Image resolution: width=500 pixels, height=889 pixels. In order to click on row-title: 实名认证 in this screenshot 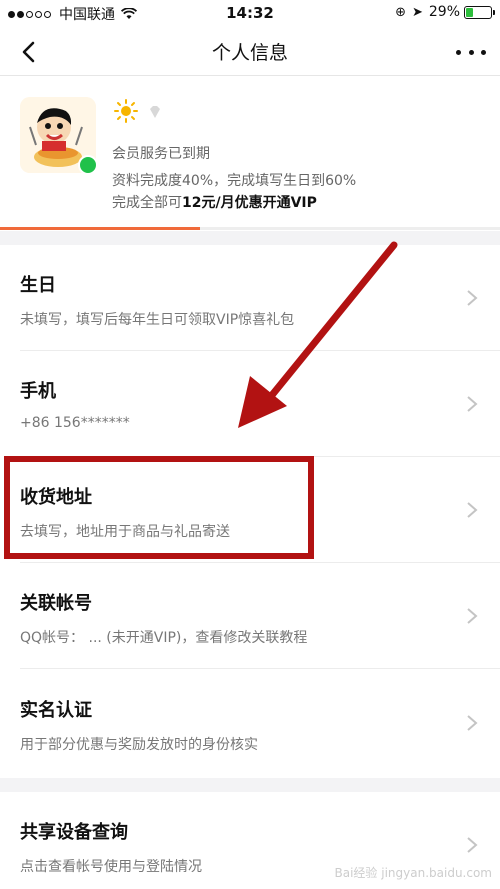, I will do `click(56, 710)`.